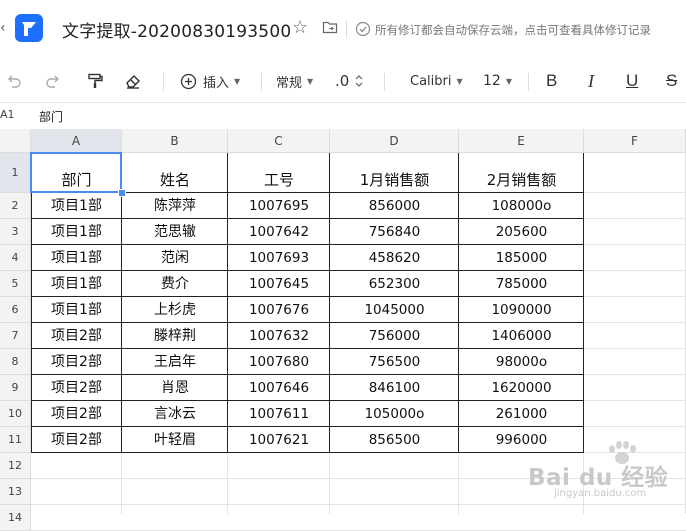 The image size is (686, 531). Describe the element at coordinates (15, 466) in the screenshot. I see `row-header-12: 12` at that location.